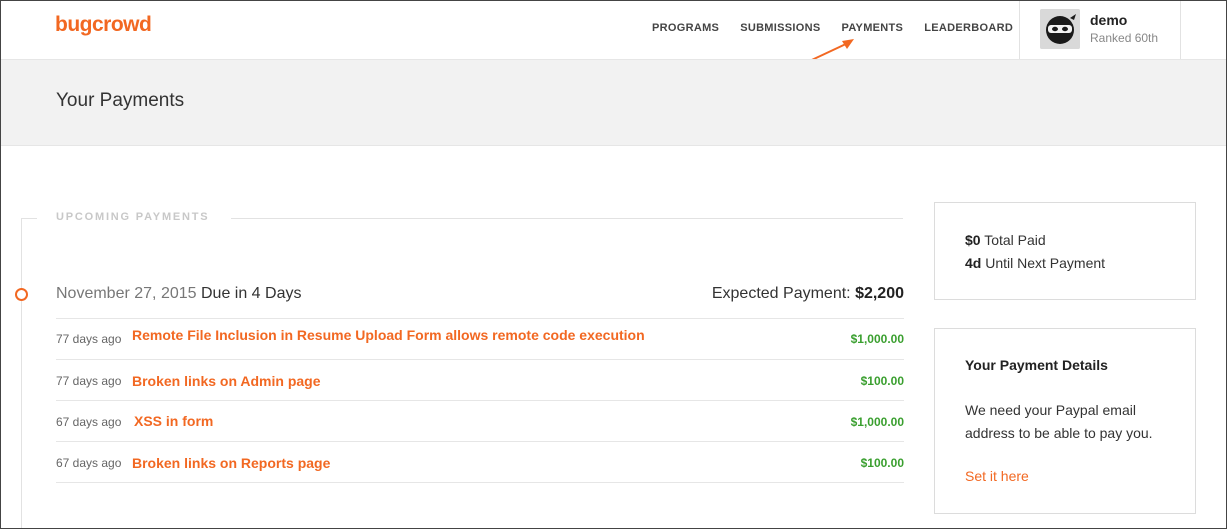  What do you see at coordinates (1060, 29) in the screenshot?
I see `ninja-avatar-icon` at bounding box center [1060, 29].